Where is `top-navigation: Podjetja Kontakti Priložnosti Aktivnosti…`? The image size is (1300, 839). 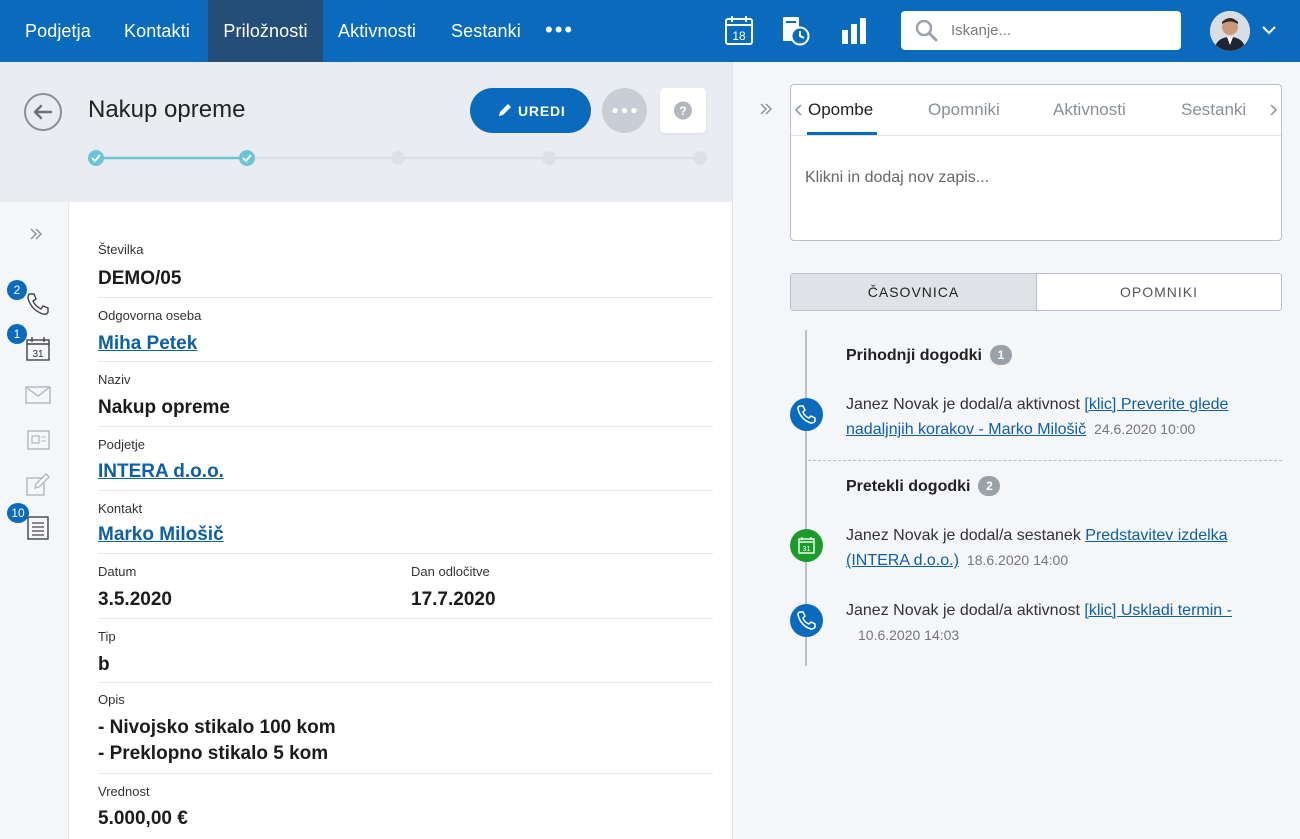 top-navigation: Podjetja Kontakti Priložnosti Aktivnosti… is located at coordinates (650, 31).